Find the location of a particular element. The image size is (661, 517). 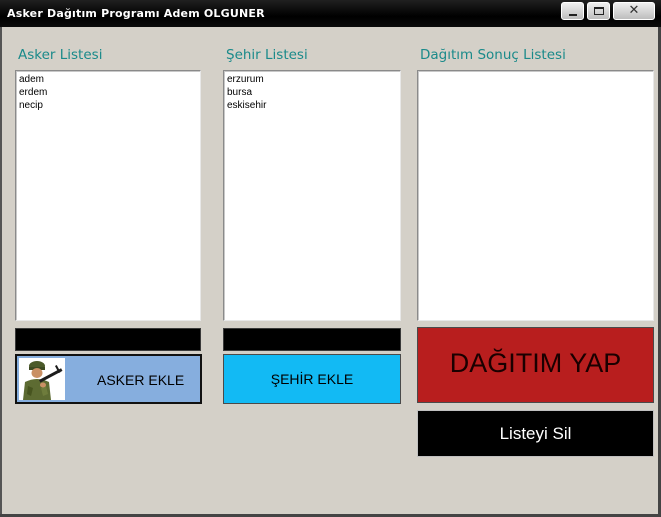

list-item: erdem is located at coordinates (108, 92).